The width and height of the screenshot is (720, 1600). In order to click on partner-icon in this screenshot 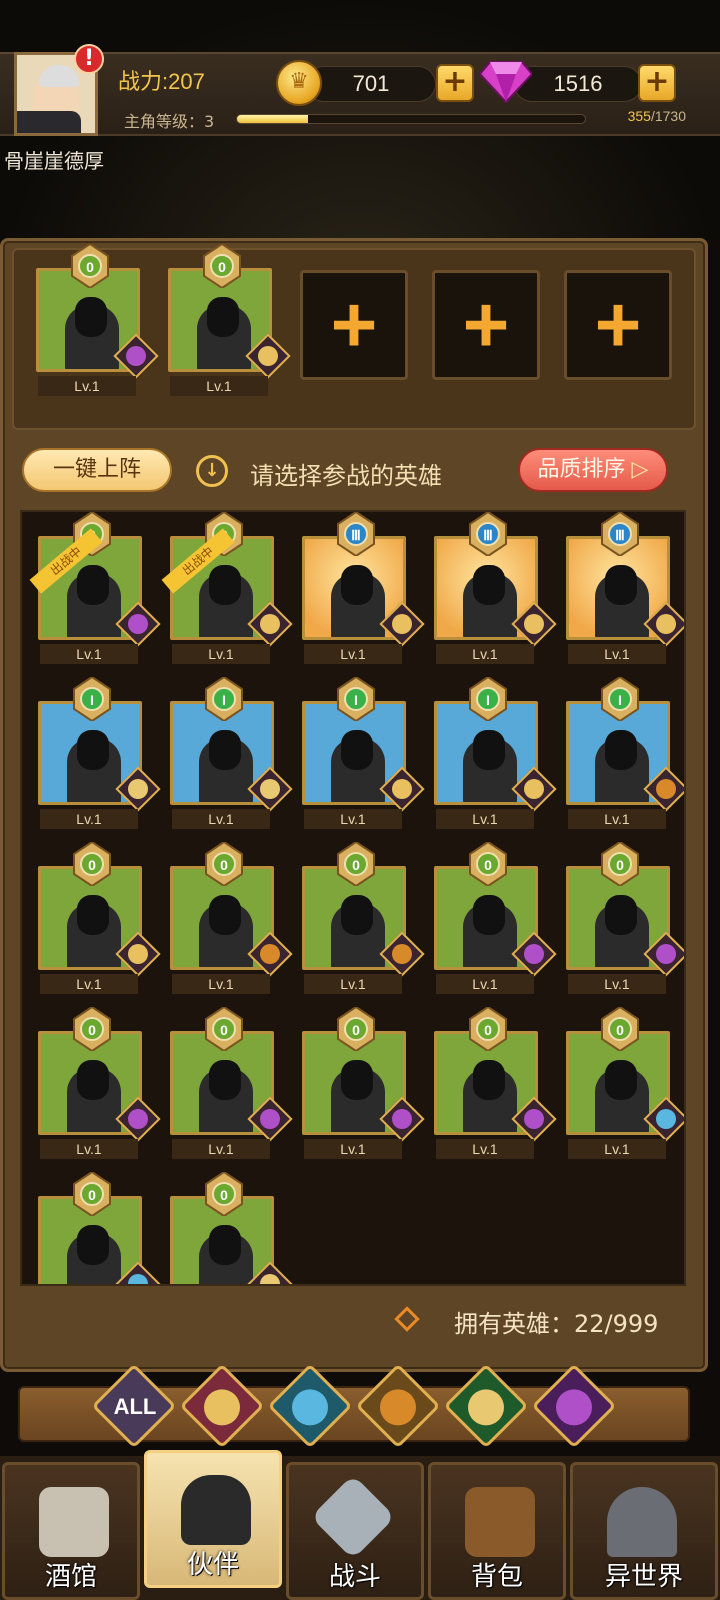, I will do `click(216, 1510)`.